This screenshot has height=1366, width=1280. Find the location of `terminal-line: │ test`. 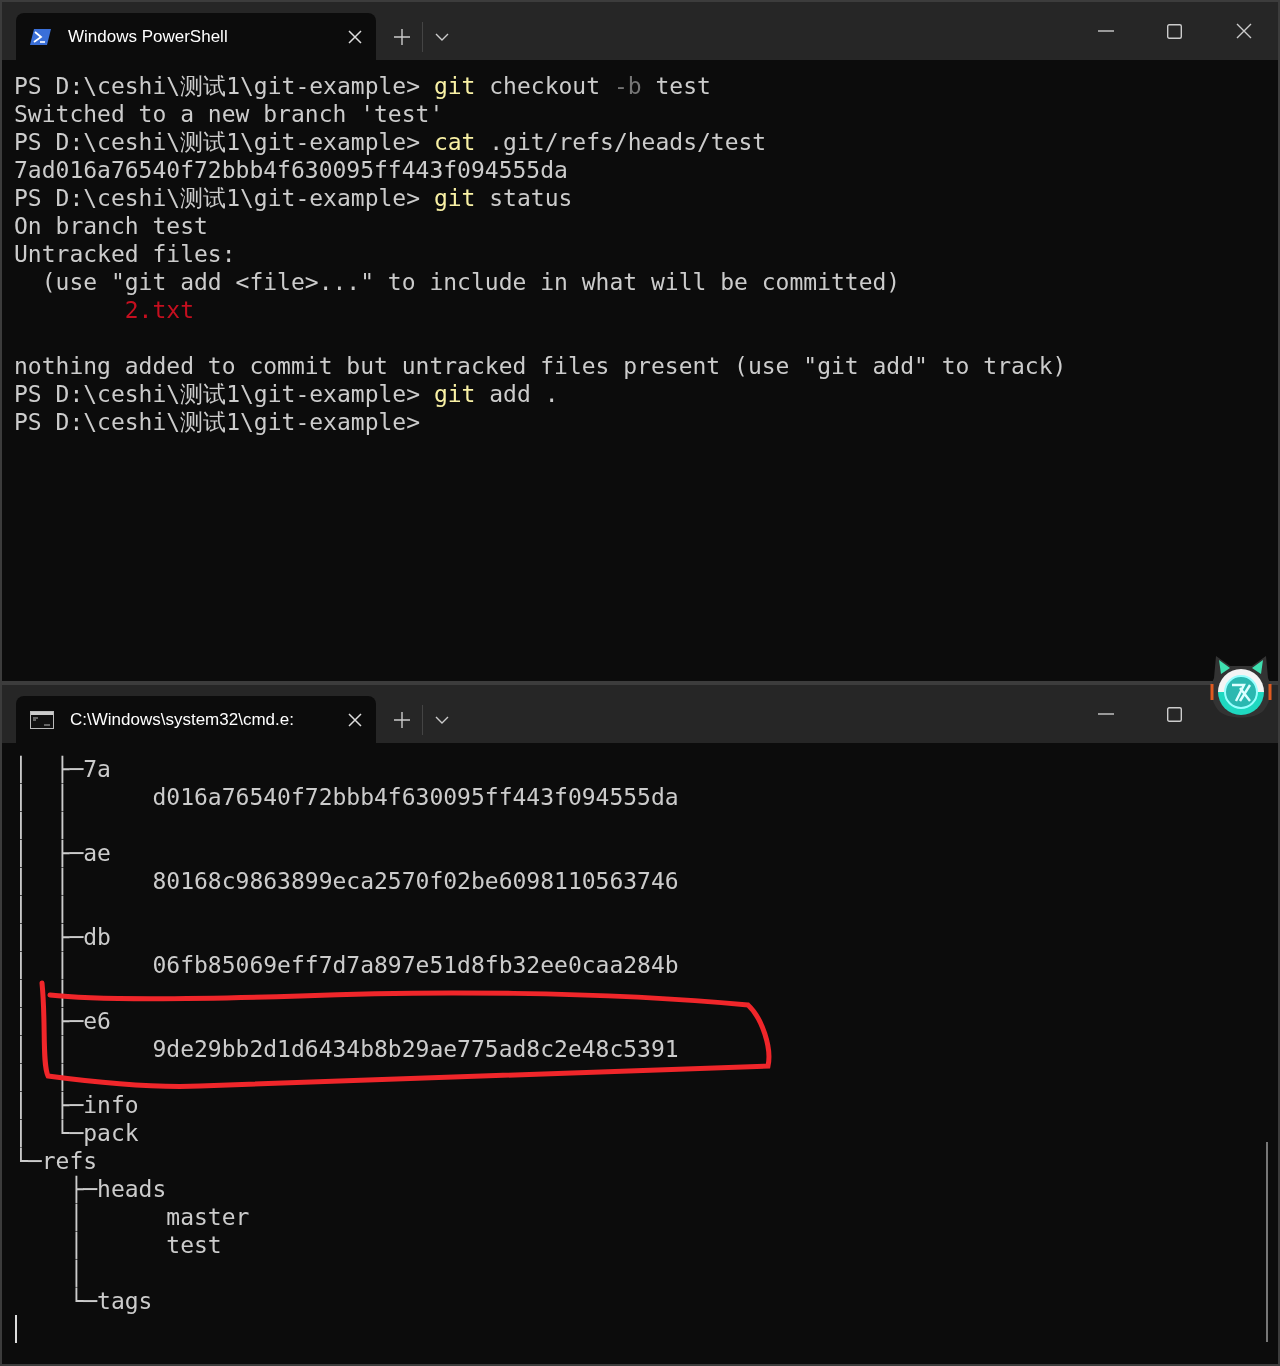

terminal-line: │ test is located at coordinates (145, 1245).